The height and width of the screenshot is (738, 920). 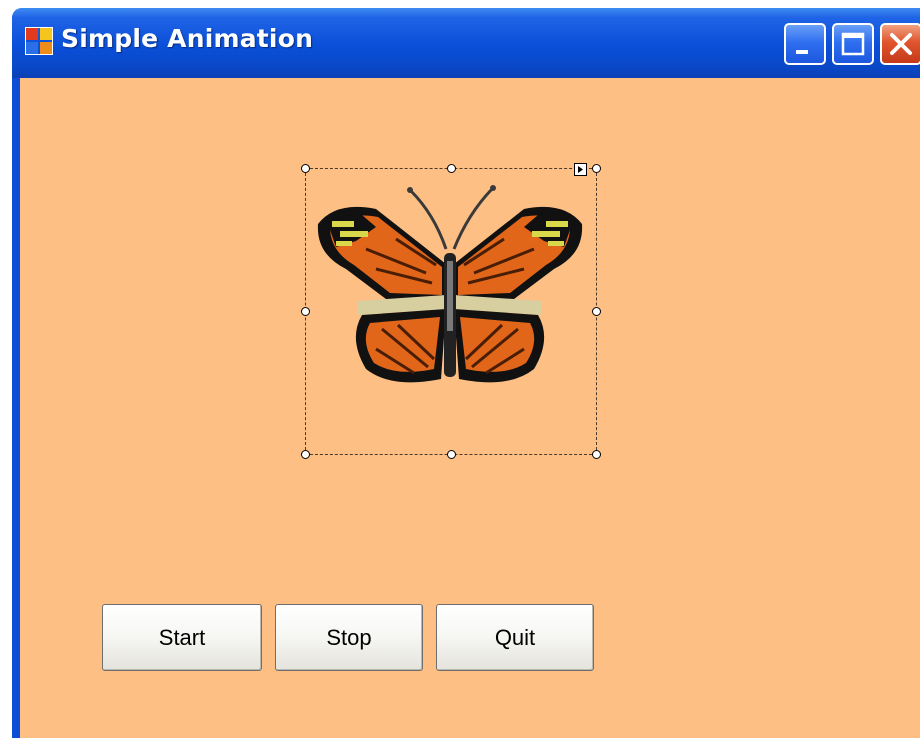 What do you see at coordinates (802, 52) in the screenshot?
I see `minimize-icon` at bounding box center [802, 52].